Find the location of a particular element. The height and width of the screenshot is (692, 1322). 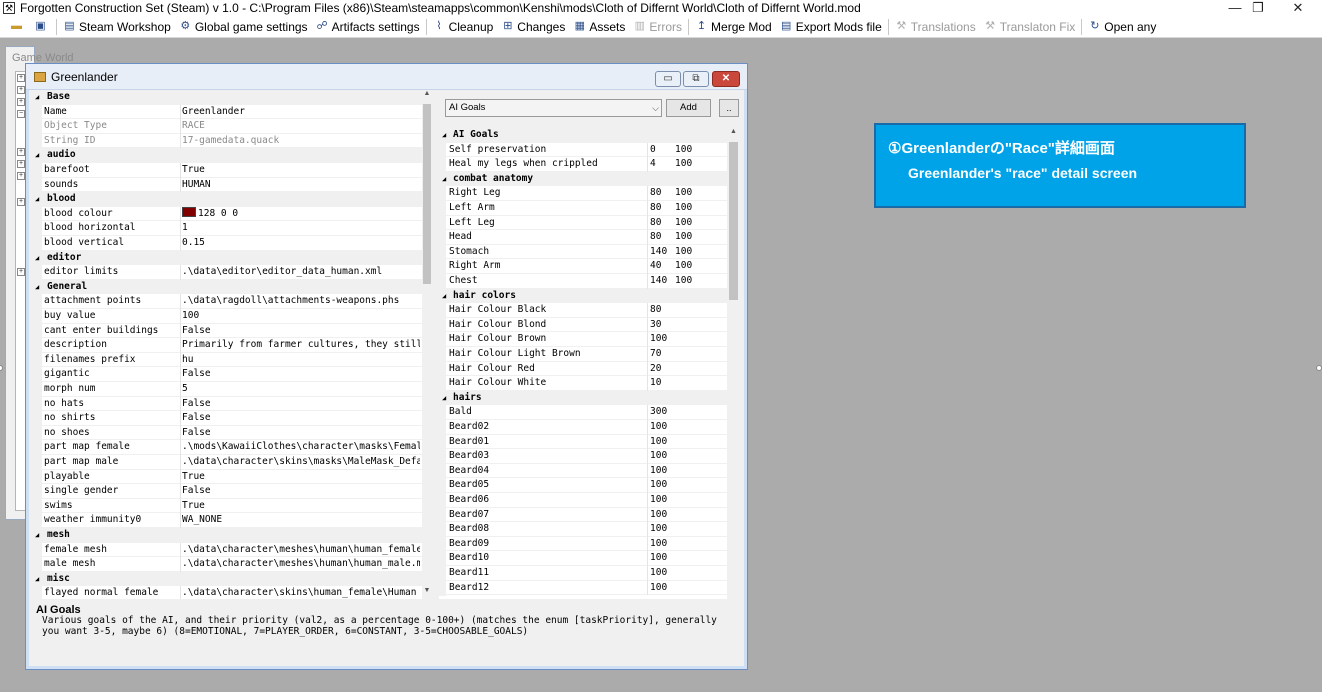

property-row: no hats False is located at coordinates (227, 404).